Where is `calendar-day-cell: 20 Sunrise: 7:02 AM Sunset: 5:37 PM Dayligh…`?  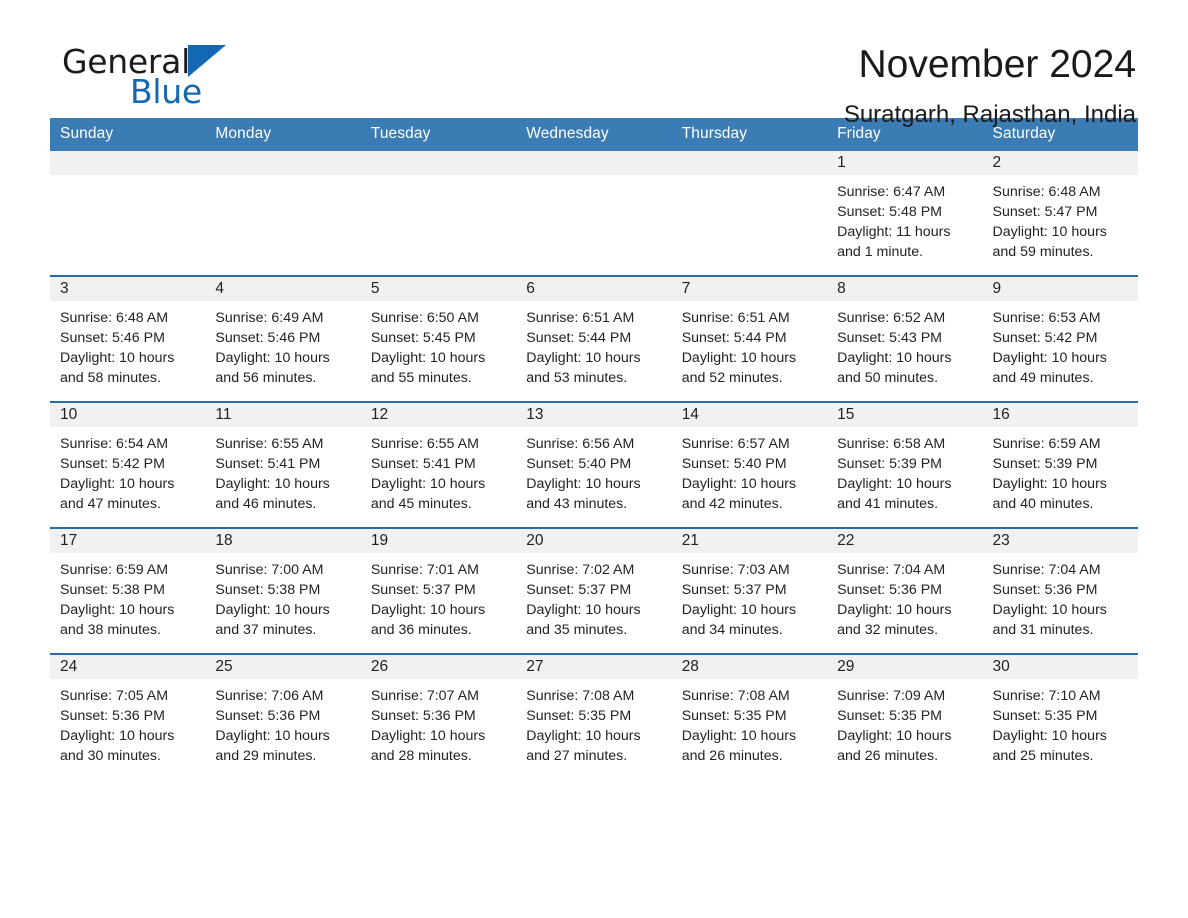 calendar-day-cell: 20 Sunrise: 7:02 AM Sunset: 5:37 PM Dayligh… is located at coordinates (594, 590).